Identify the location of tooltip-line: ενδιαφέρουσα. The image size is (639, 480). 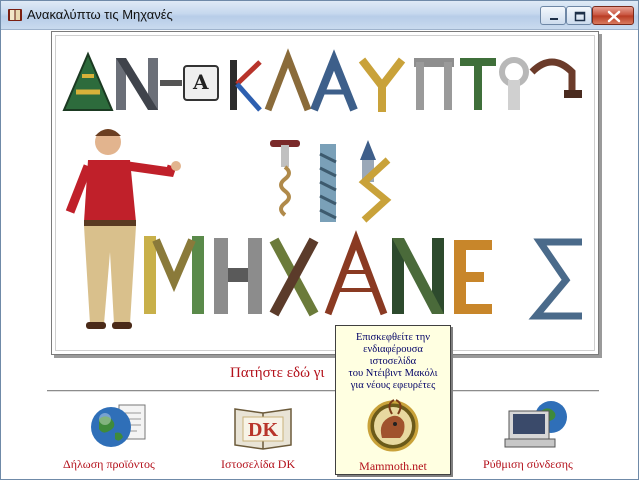
(393, 349).